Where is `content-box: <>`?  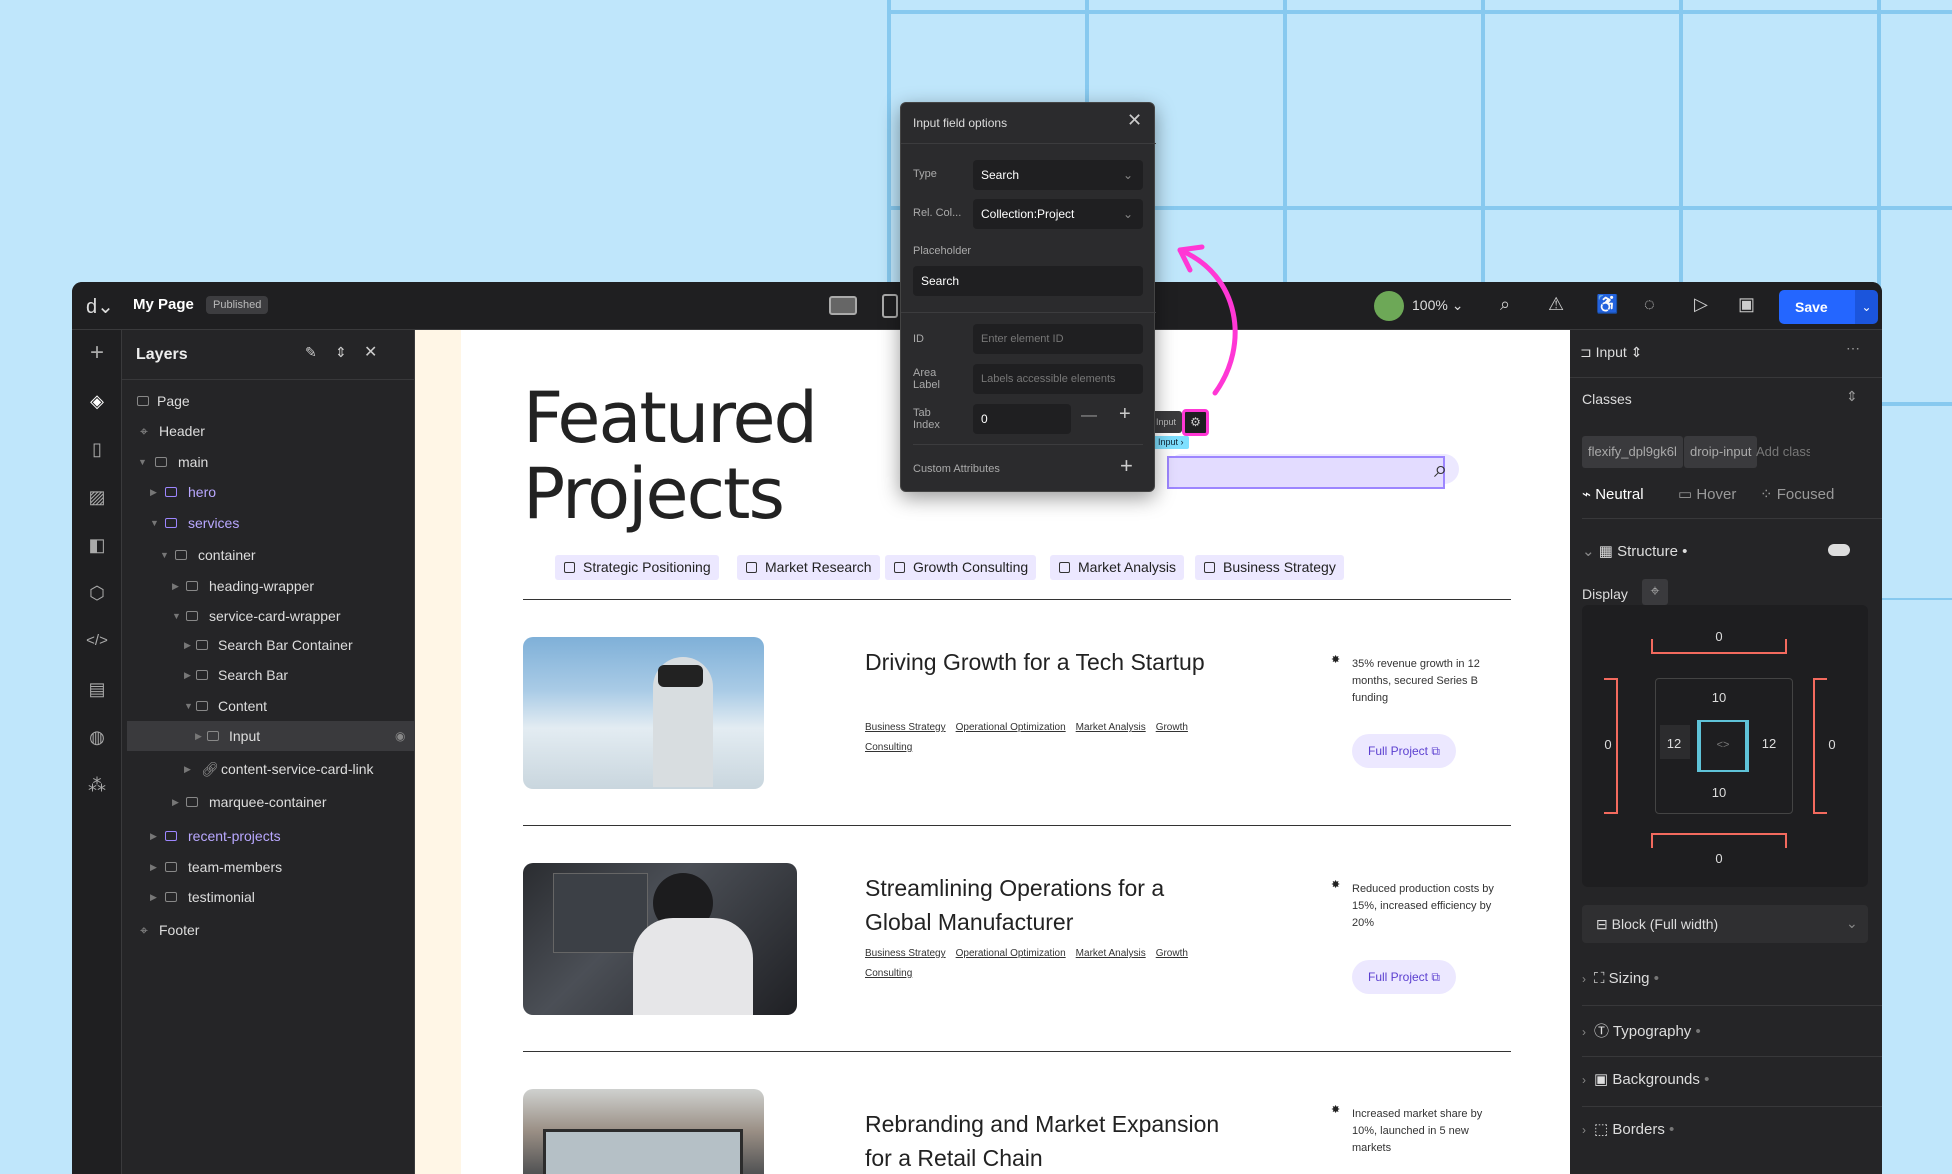
content-box: <> is located at coordinates (1723, 746).